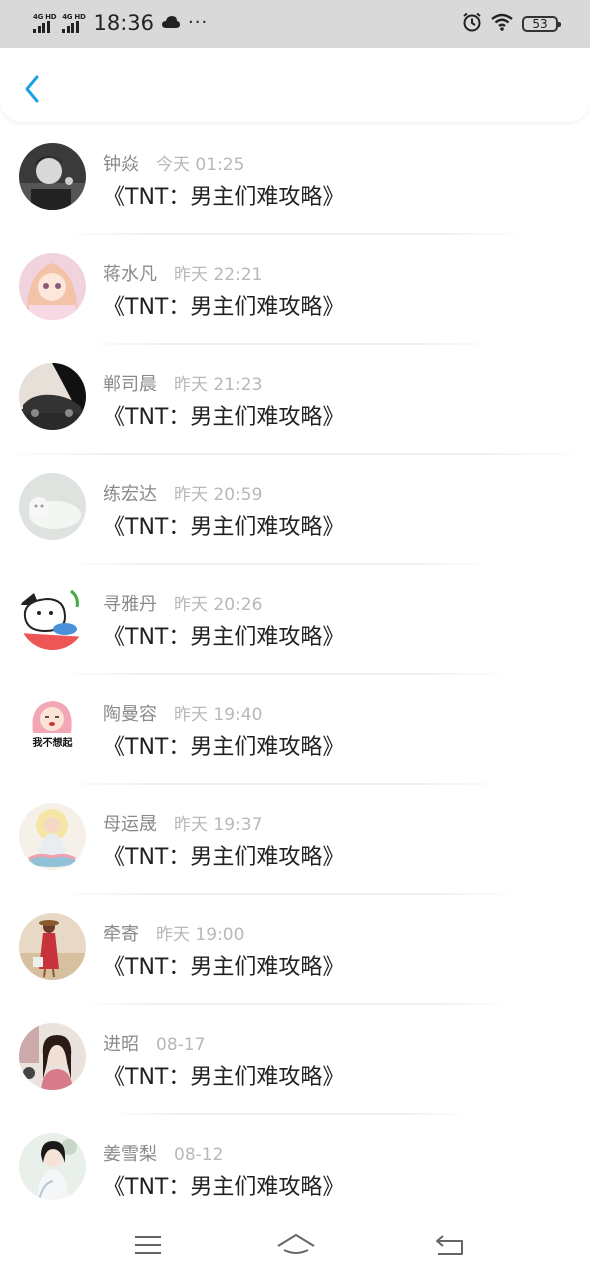  Describe the element at coordinates (218, 825) in the screenshot. I see `comment-time: 昨天 19:37` at that location.